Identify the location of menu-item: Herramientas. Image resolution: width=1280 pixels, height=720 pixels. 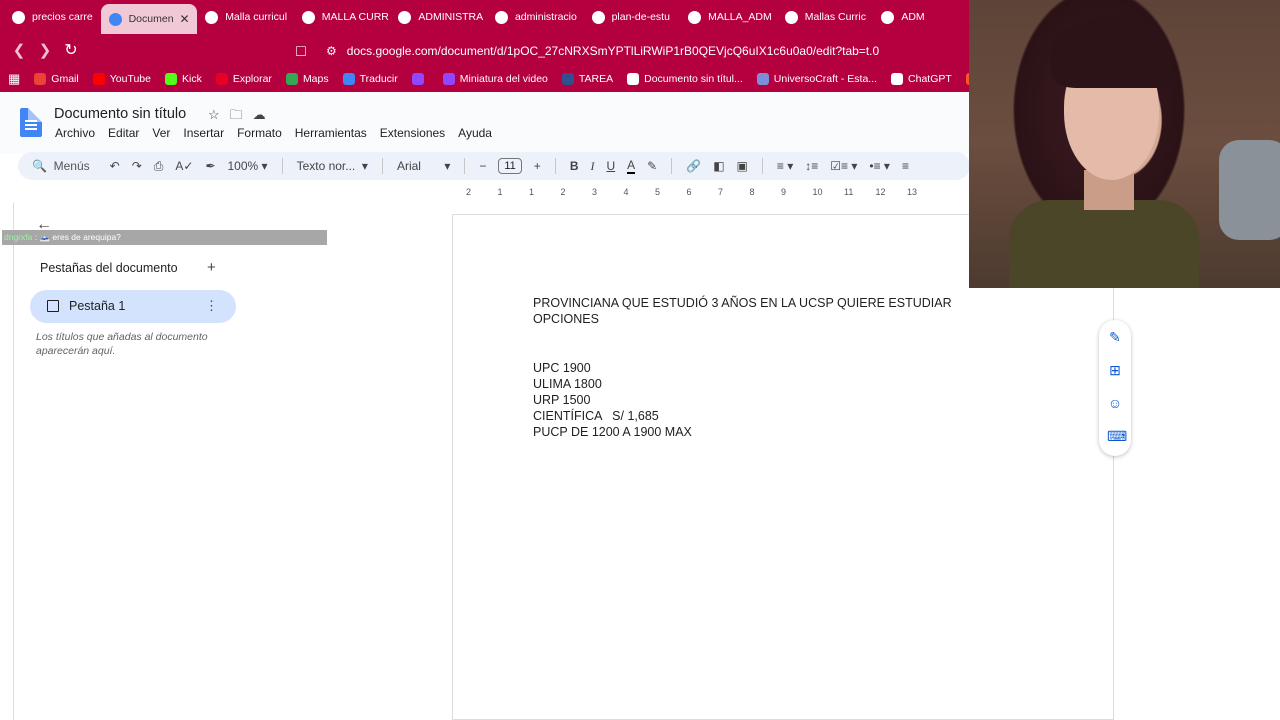
(331, 133).